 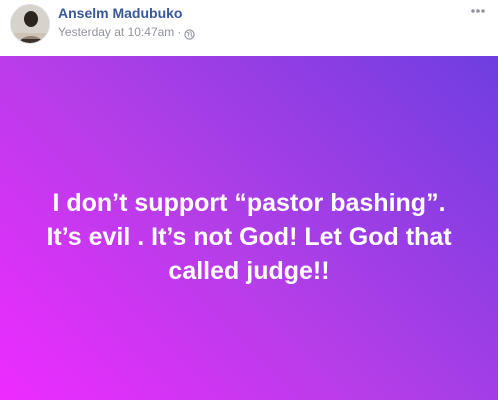 I want to click on avatar, so click(x=30, y=24).